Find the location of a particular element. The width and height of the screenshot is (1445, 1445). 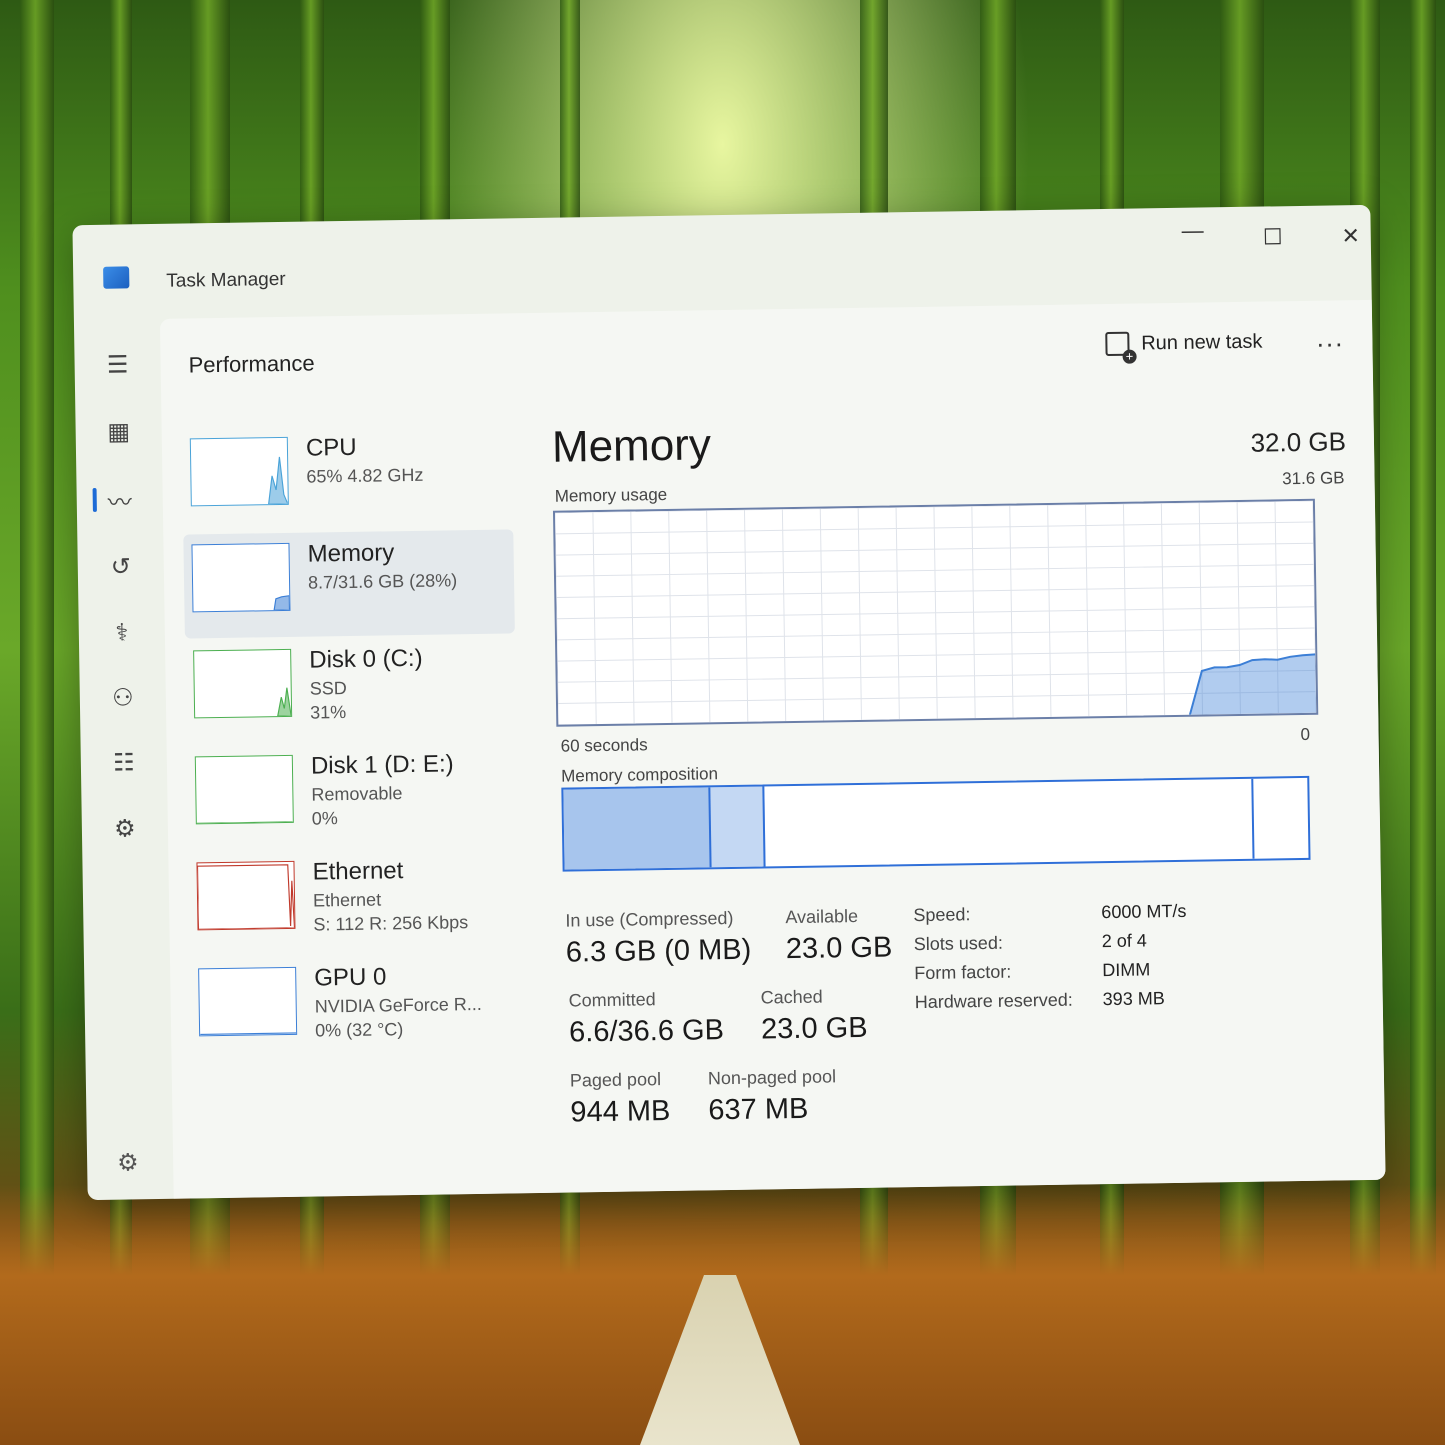

run-new-task-button: Run new task is located at coordinates (1184, 343).